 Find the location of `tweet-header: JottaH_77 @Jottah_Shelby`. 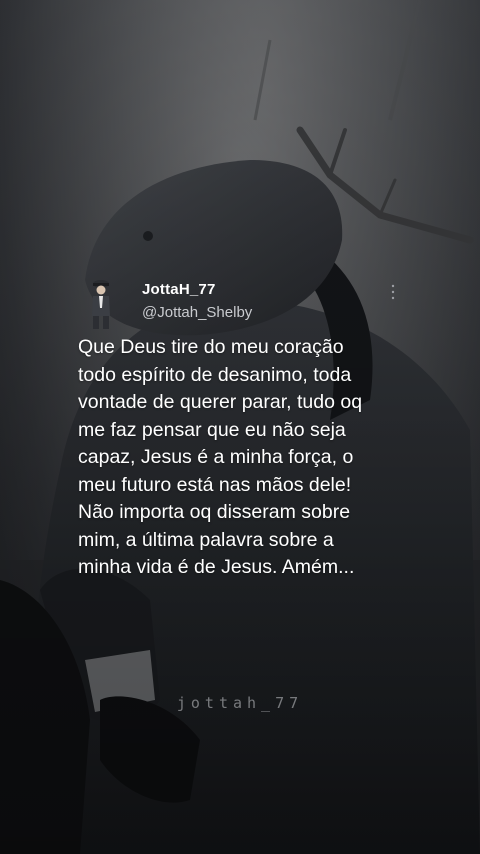

tweet-header: JottaH_77 @Jottah_Shelby is located at coordinates (243, 306).